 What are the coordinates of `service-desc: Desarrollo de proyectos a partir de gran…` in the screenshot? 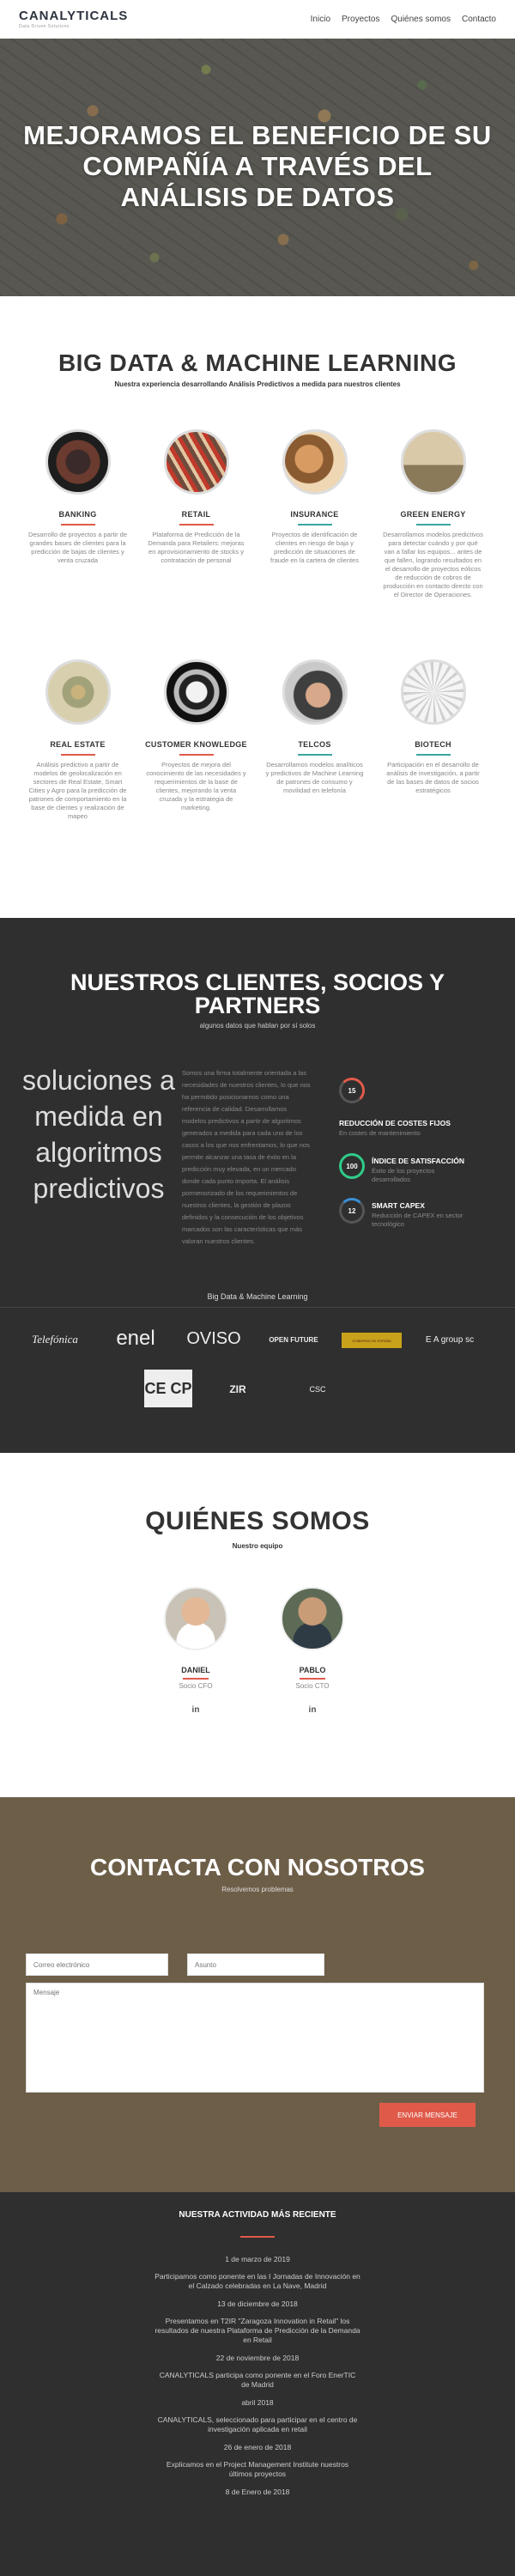 It's located at (77, 547).